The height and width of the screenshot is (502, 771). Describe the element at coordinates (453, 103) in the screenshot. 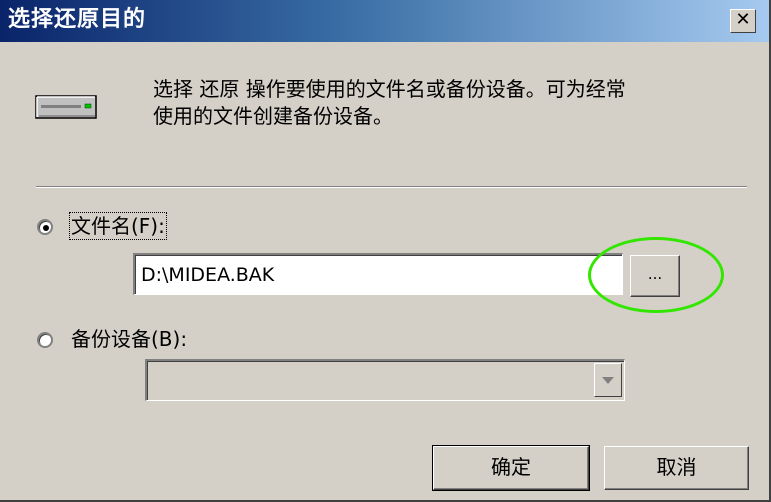

I see `description-text: 选择 还原 操作要使用的文件名或备份设备。可为经常 使用的文件创建备份设备。` at that location.